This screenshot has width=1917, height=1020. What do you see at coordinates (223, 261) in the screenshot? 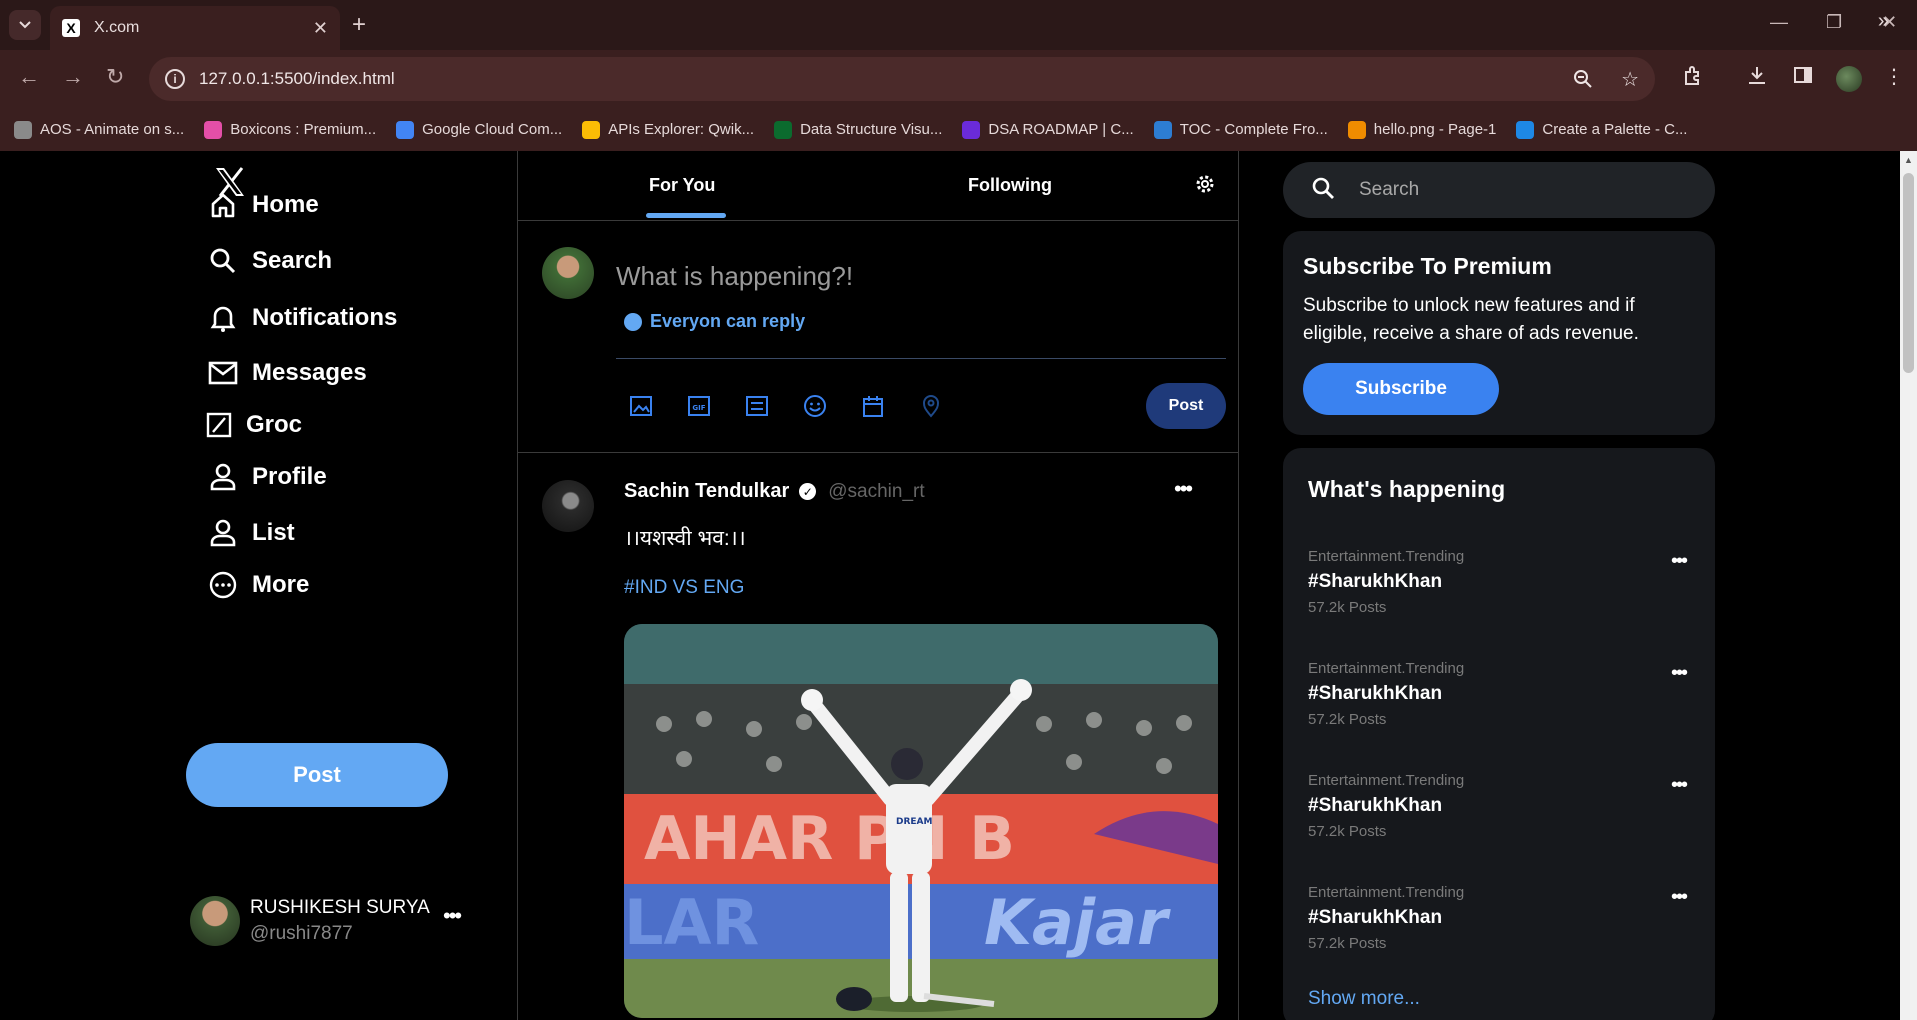
I see `search-icon` at bounding box center [223, 261].